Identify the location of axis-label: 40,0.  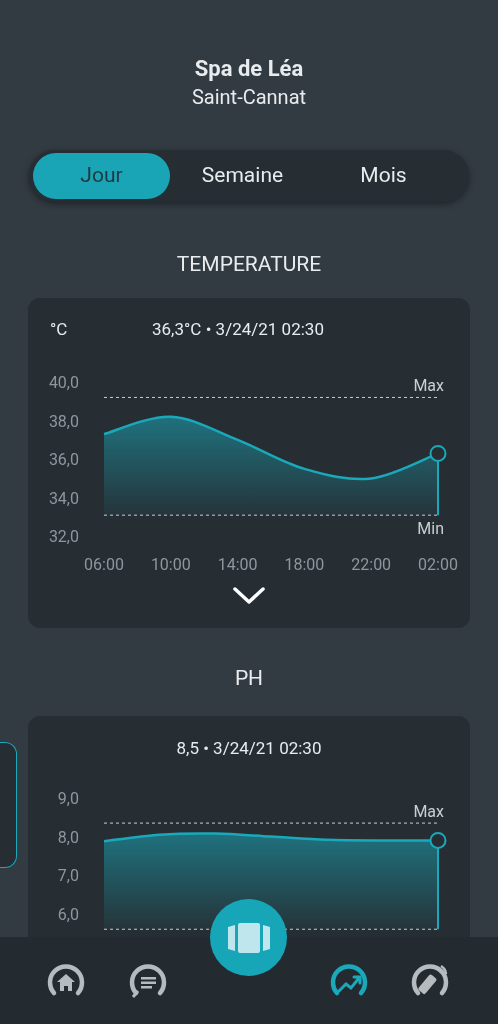
(63, 382).